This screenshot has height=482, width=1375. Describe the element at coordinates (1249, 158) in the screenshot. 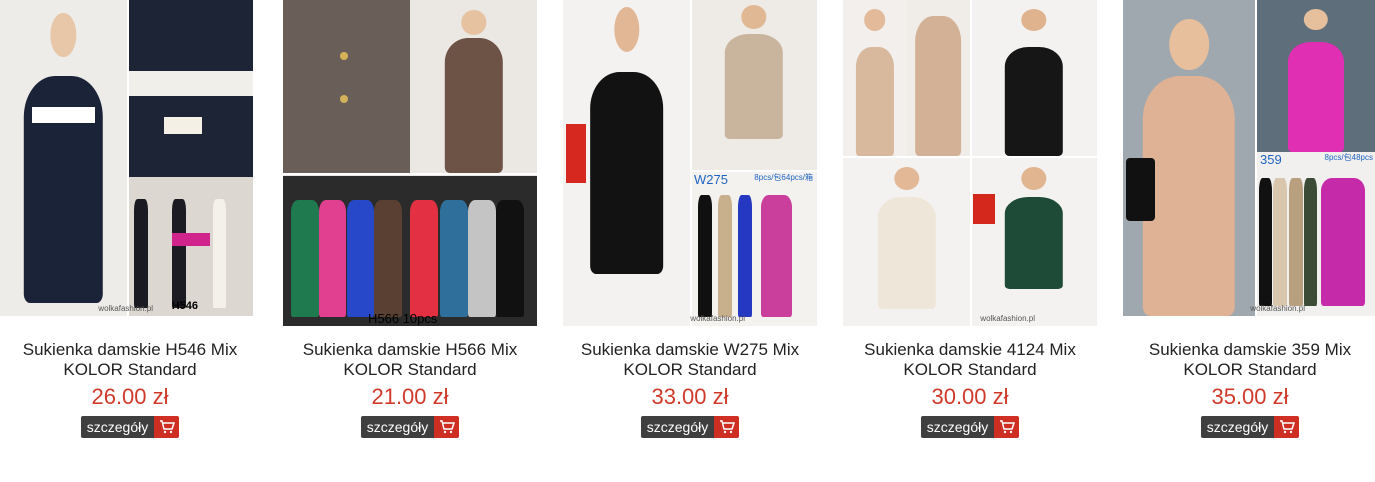

I see `product-image: 359 8pcs/包48pcs wolkafashion.pl` at that location.